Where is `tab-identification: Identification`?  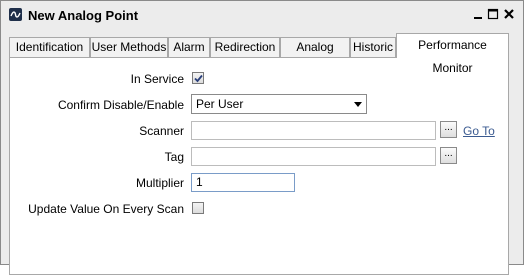
tab-identification: Identification is located at coordinates (49, 47).